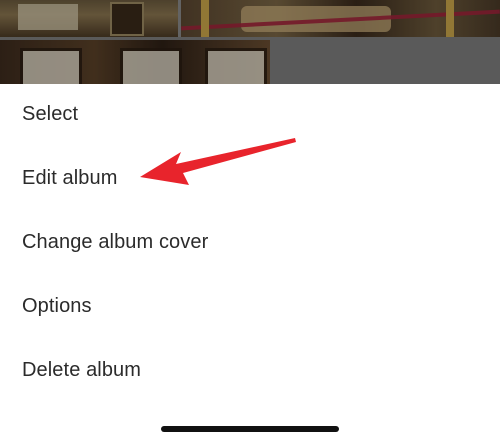 This screenshot has width=500, height=444. I want to click on menu-item-options: Options, so click(57, 306).